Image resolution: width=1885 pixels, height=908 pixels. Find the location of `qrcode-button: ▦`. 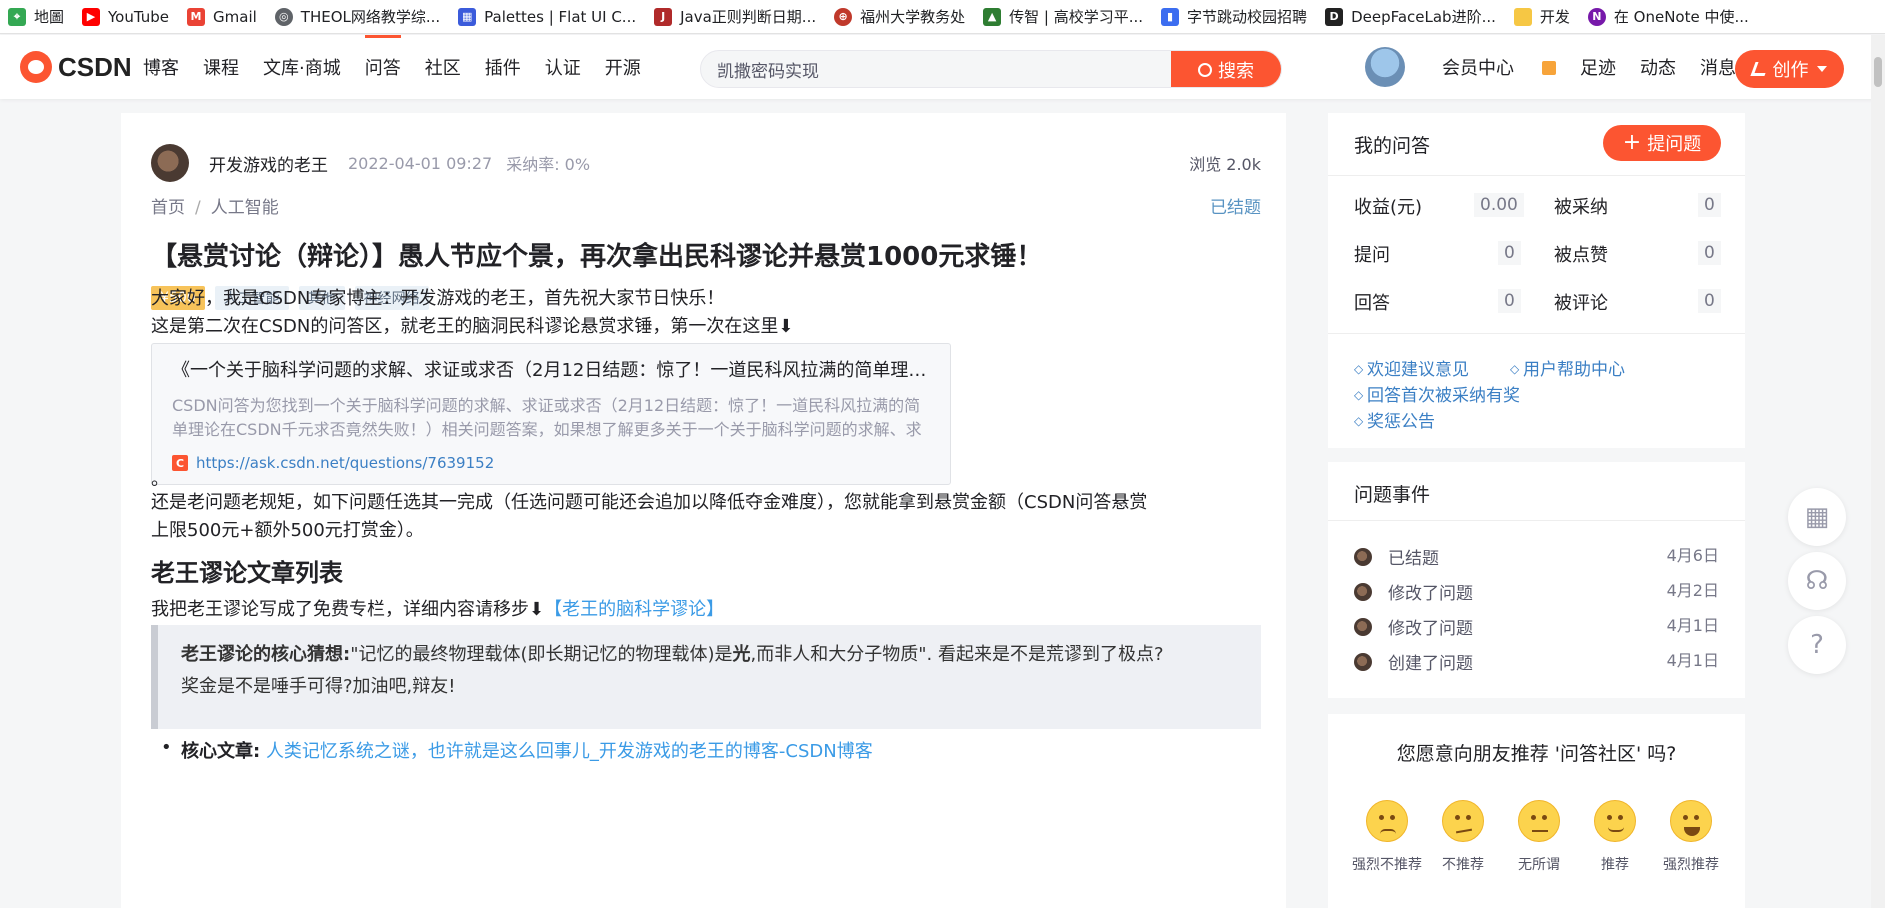

qrcode-button: ▦ is located at coordinates (1817, 517).